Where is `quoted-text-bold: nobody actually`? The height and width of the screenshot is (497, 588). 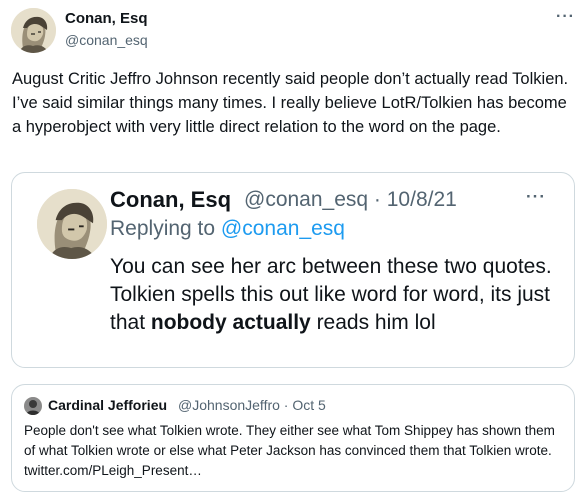
quoted-text-bold: nobody actually is located at coordinates (230, 322).